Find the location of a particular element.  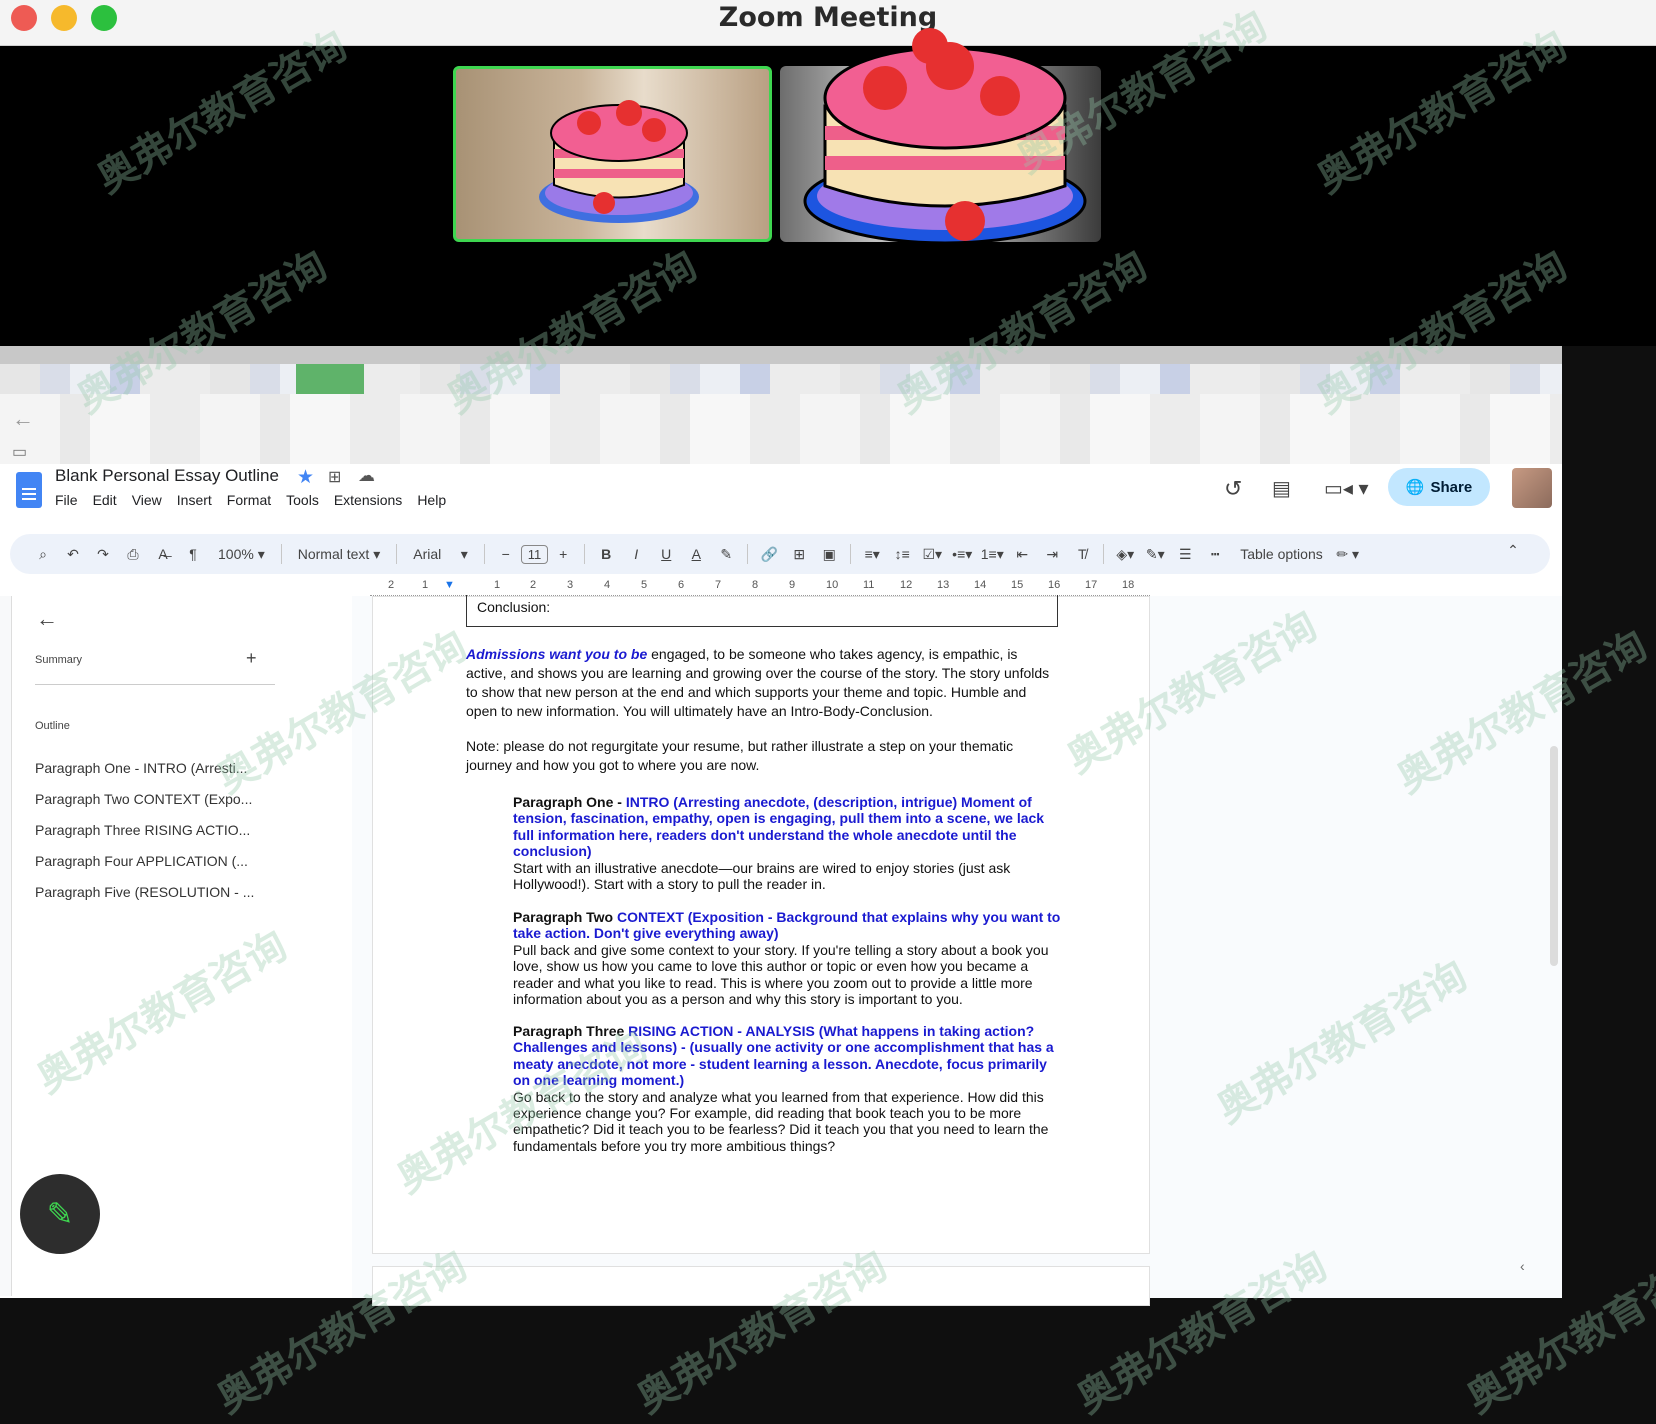

browser-back-icon: ← is located at coordinates (23, 419).